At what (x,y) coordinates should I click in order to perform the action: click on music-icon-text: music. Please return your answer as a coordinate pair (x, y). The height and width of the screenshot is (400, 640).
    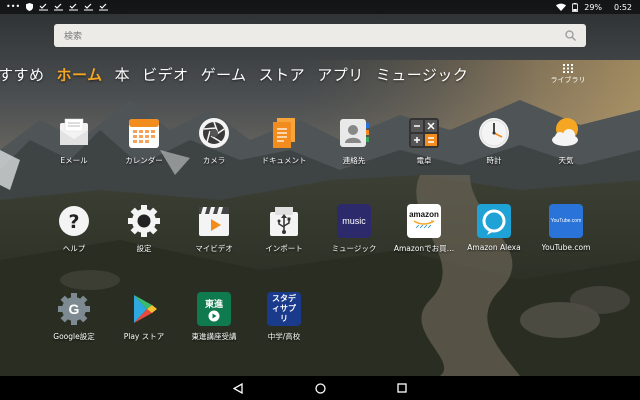
    Looking at the image, I should click on (354, 221).